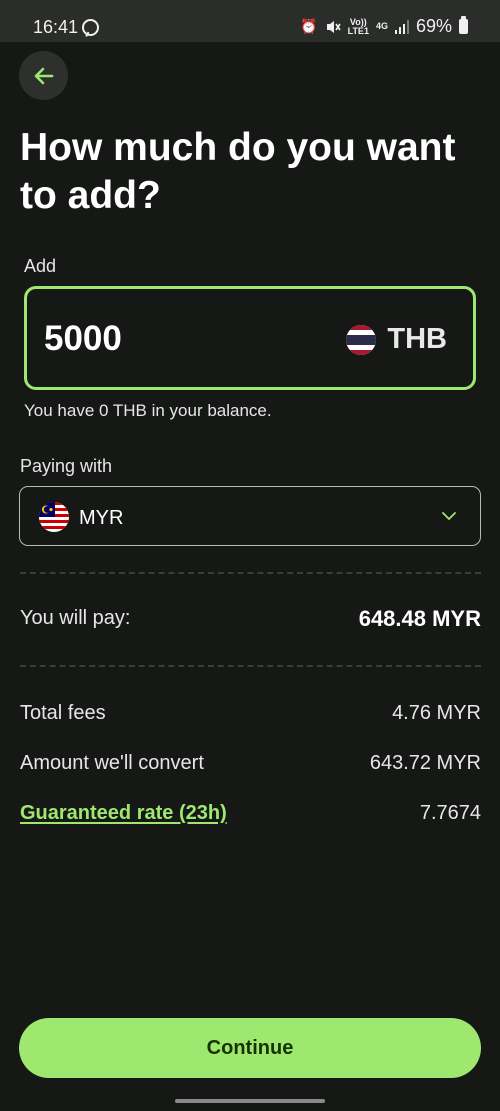 Image resolution: width=500 pixels, height=1111 pixels. What do you see at coordinates (425, 763) in the screenshot?
I see `convert-amount-value: 643.72 MYR` at bounding box center [425, 763].